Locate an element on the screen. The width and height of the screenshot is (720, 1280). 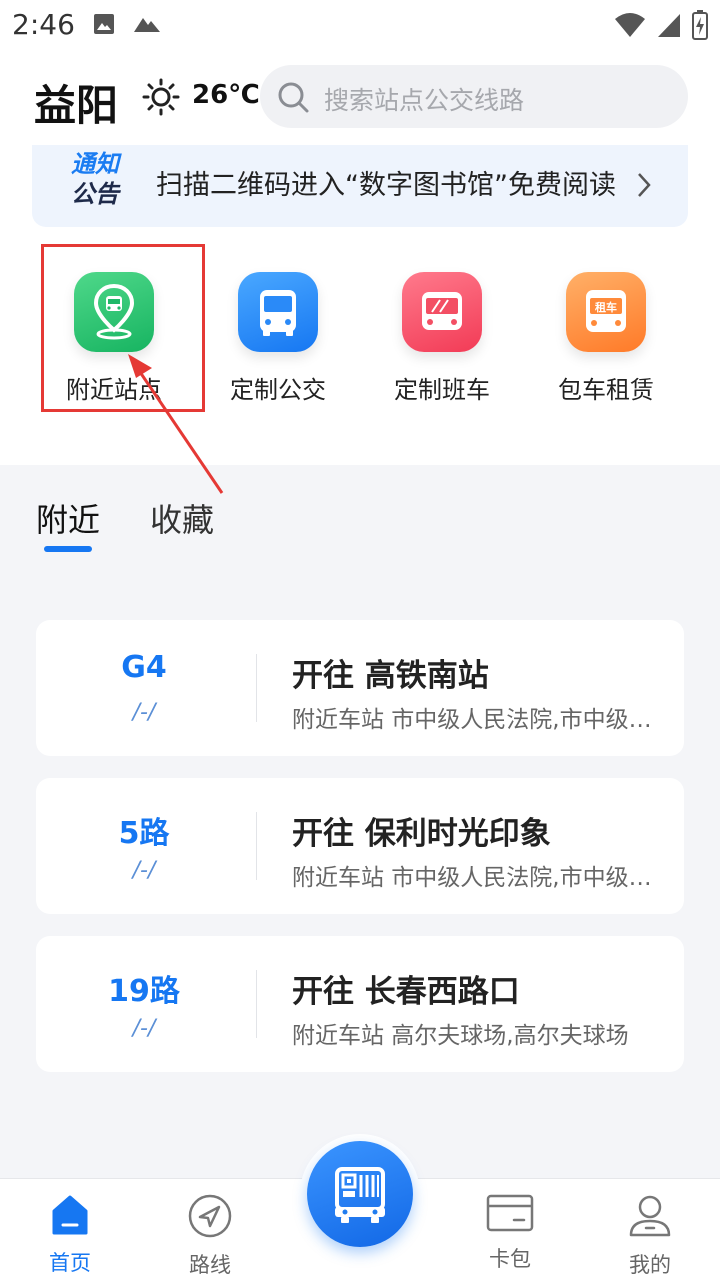
status-time: 2:46 is located at coordinates (43, 24).